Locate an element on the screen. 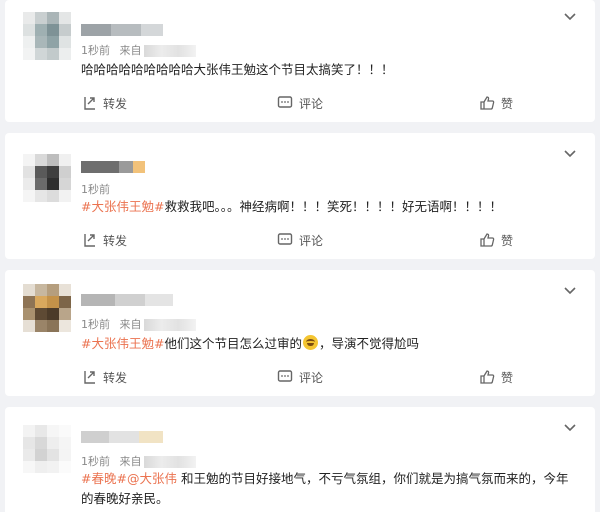 The height and width of the screenshot is (512, 600). hashtag-link: #春晚# is located at coordinates (104, 478).